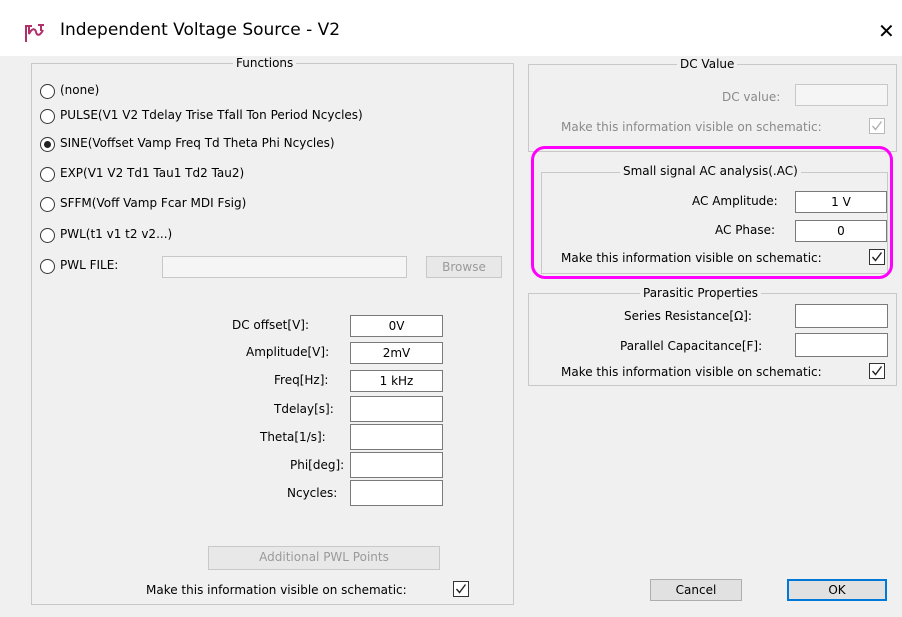 This screenshot has height=617, width=902. What do you see at coordinates (396, 326) in the screenshot?
I see `dc-offset-input: 0V` at bounding box center [396, 326].